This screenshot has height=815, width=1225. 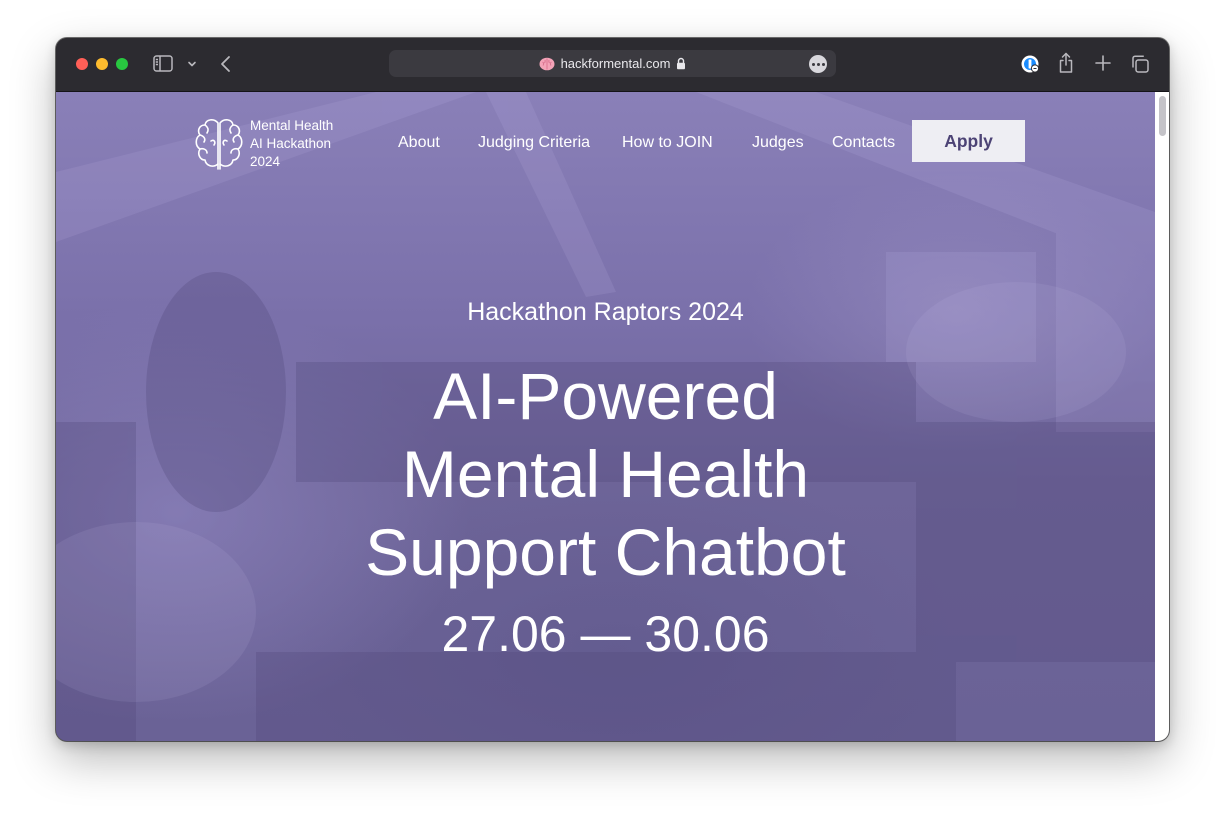 What do you see at coordinates (968, 141) in the screenshot?
I see `apply-button: Apply` at bounding box center [968, 141].